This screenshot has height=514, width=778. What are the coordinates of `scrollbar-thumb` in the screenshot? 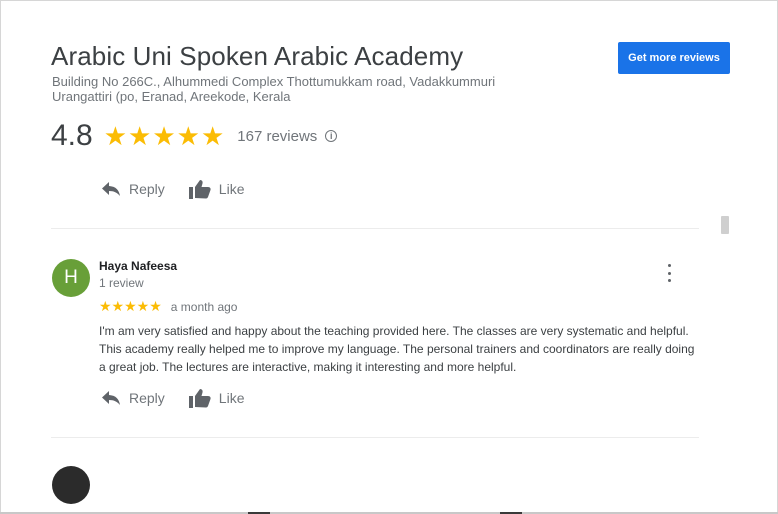 It's located at (725, 225).